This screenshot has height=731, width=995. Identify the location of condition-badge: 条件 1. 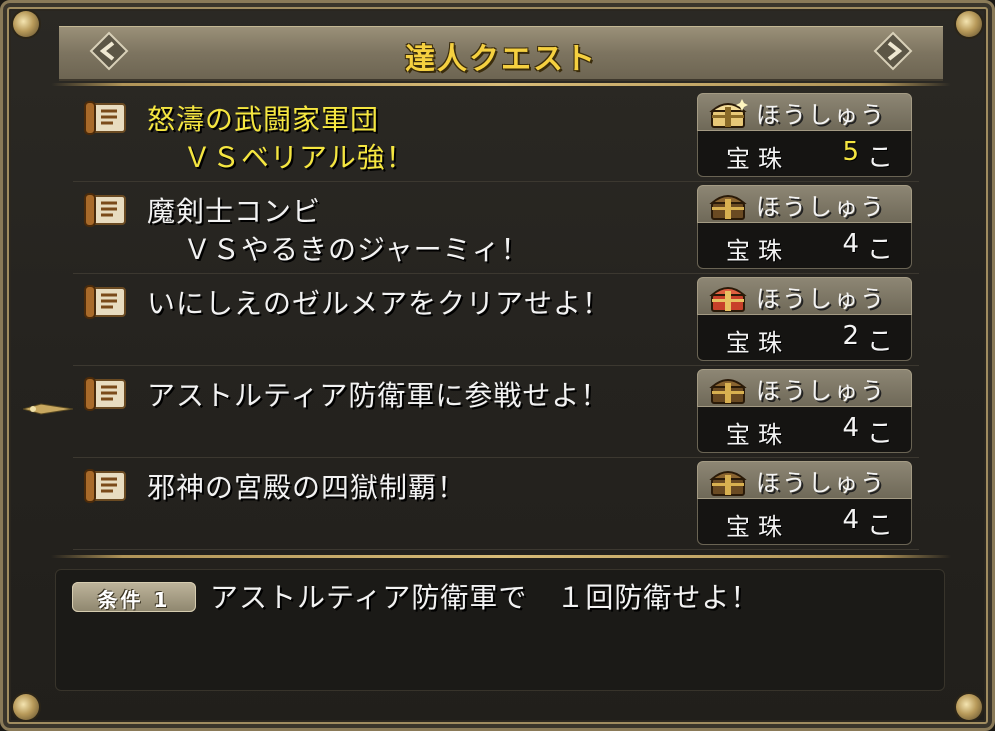
(134, 597).